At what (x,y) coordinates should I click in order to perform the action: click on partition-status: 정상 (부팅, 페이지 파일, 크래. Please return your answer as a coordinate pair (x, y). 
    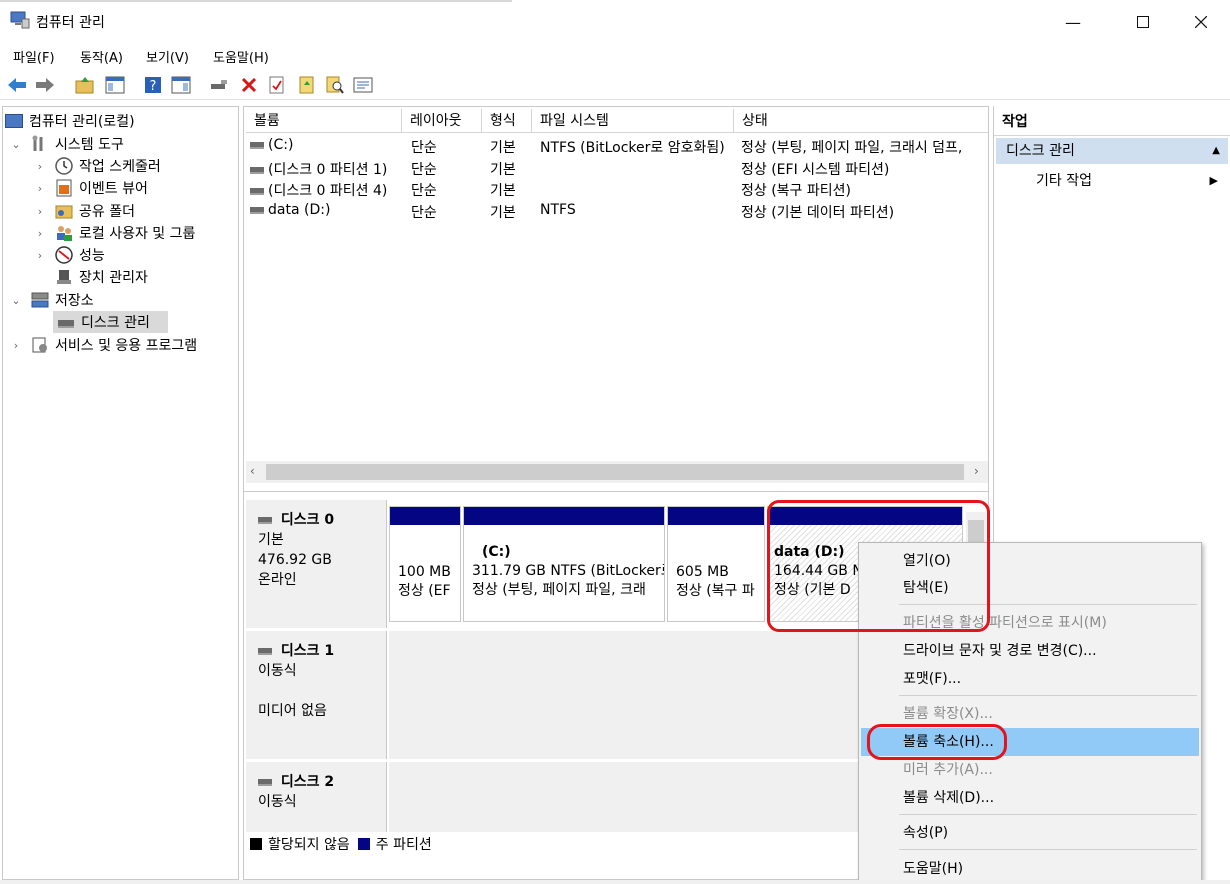
    Looking at the image, I should click on (559, 590).